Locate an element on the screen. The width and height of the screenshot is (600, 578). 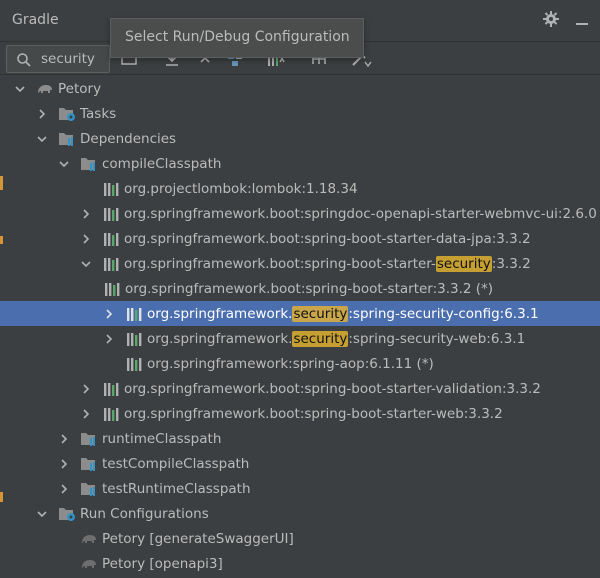
tree-item-label: Tasks is located at coordinates (98, 113).